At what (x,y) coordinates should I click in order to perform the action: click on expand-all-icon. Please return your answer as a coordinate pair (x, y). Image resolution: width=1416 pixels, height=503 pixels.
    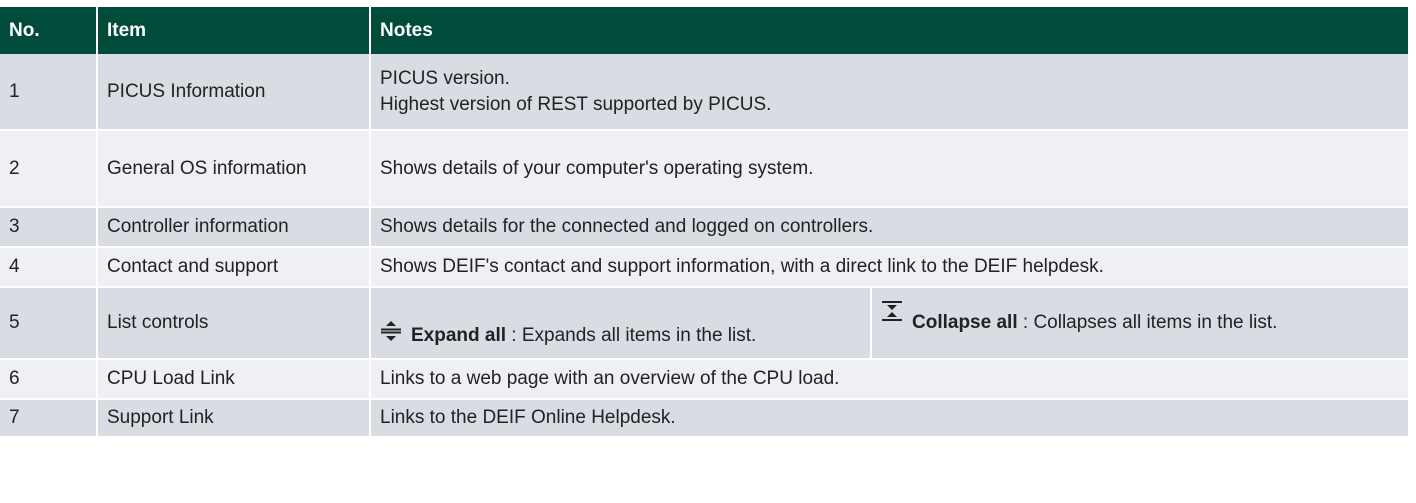
    Looking at the image, I should click on (391, 331).